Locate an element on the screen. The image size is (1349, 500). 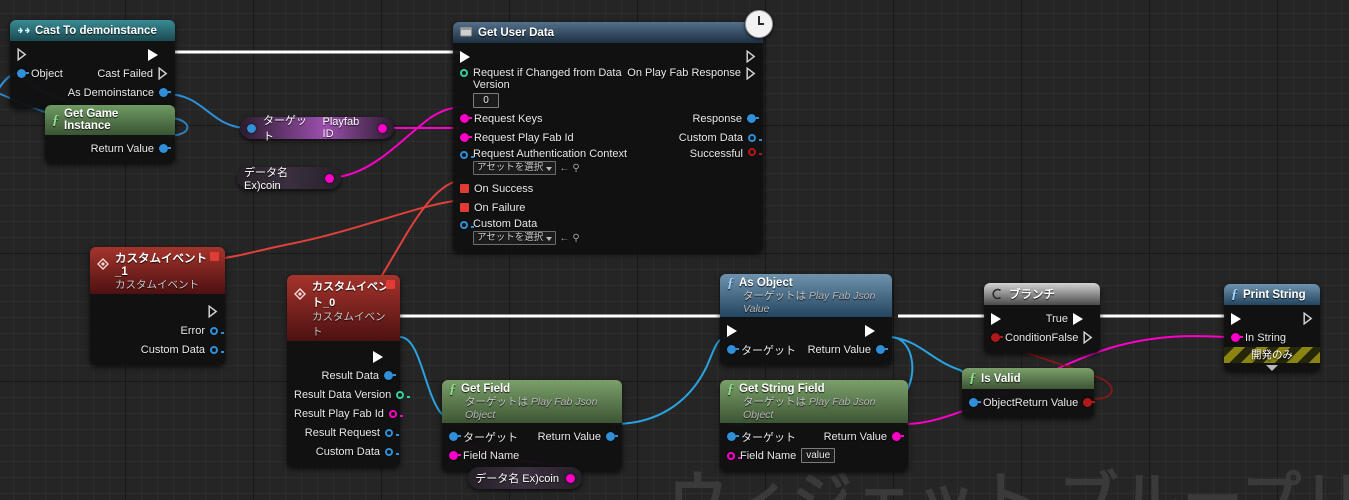
node-get-playfab-id: ターゲット Playfab ID is located at coordinates (317, 129).